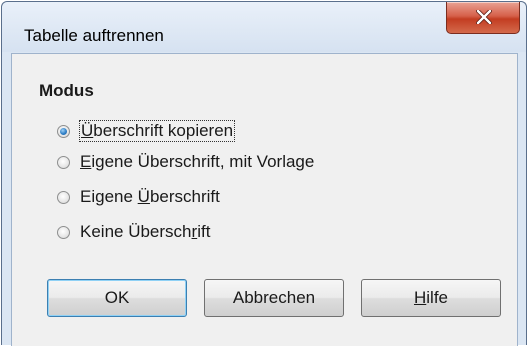 Image resolution: width=529 pixels, height=346 pixels. I want to click on window-title: Tabelle auftrennen, so click(94, 35).